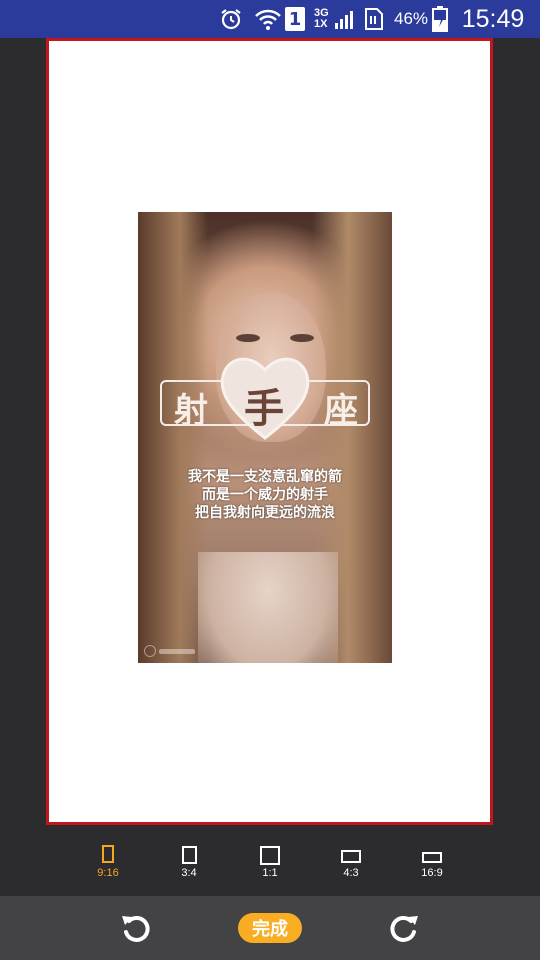 The height and width of the screenshot is (960, 540). Describe the element at coordinates (108, 873) in the screenshot. I see `ratio-label: 9:16` at that location.